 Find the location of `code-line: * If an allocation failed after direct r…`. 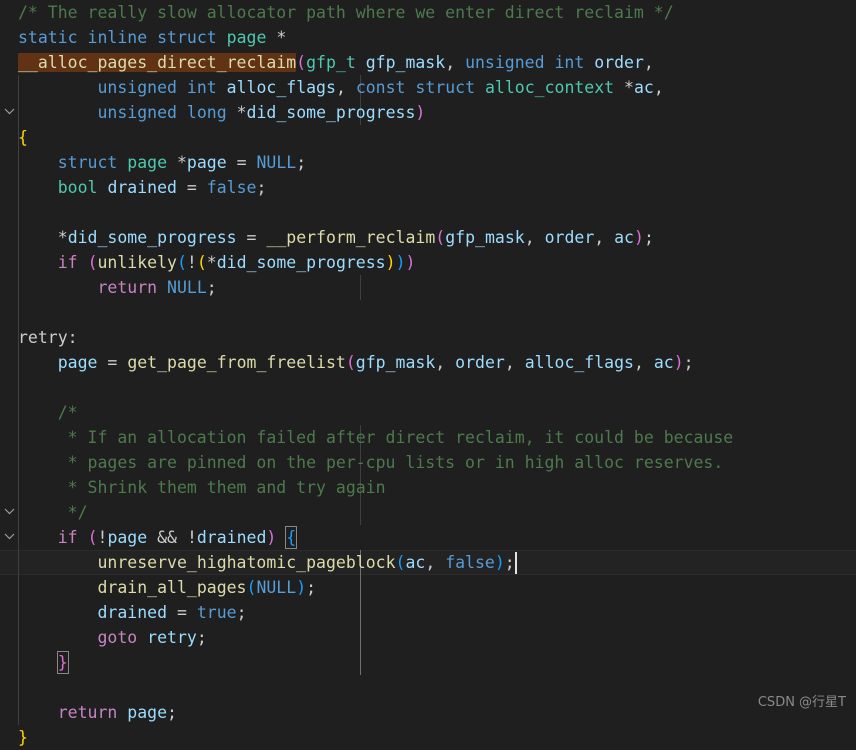

code-line: * If an allocation failed after direct r… is located at coordinates (428, 437).